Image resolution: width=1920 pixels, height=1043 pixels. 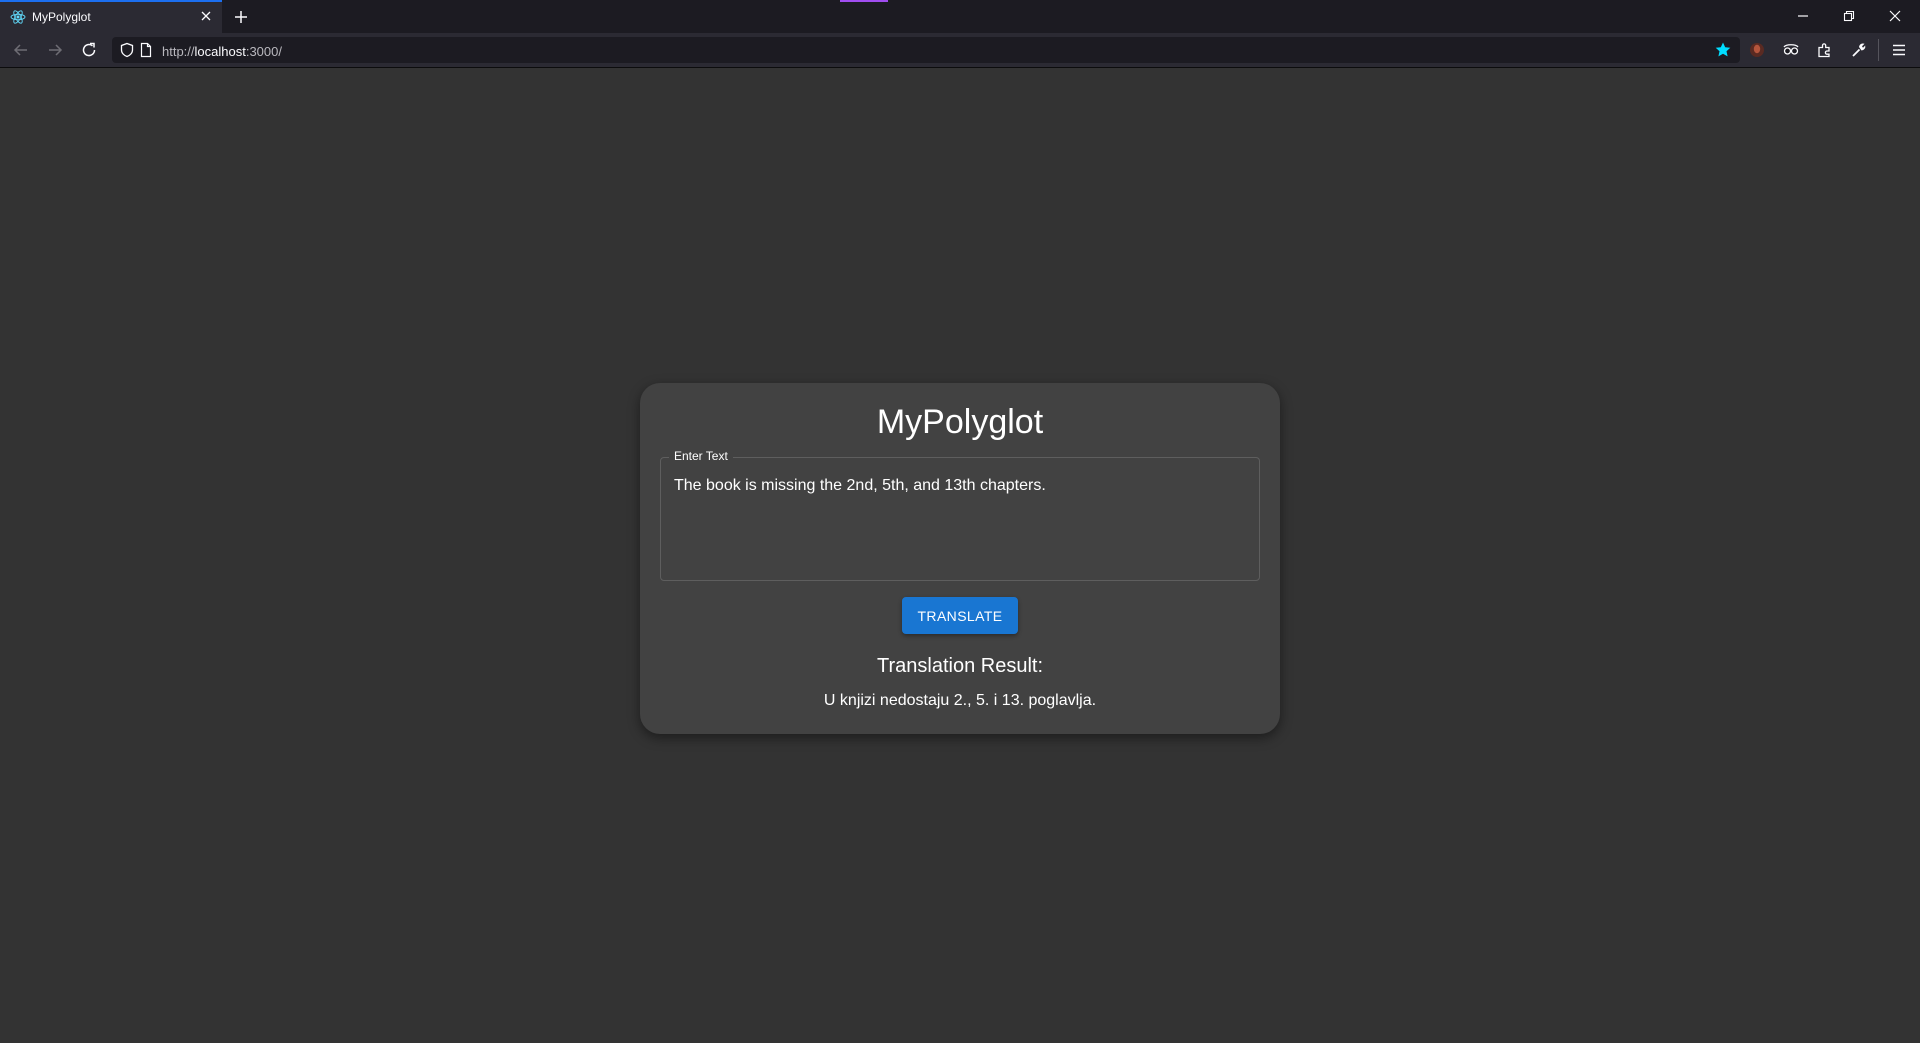 What do you see at coordinates (127, 50) in the screenshot?
I see `shield-icon` at bounding box center [127, 50].